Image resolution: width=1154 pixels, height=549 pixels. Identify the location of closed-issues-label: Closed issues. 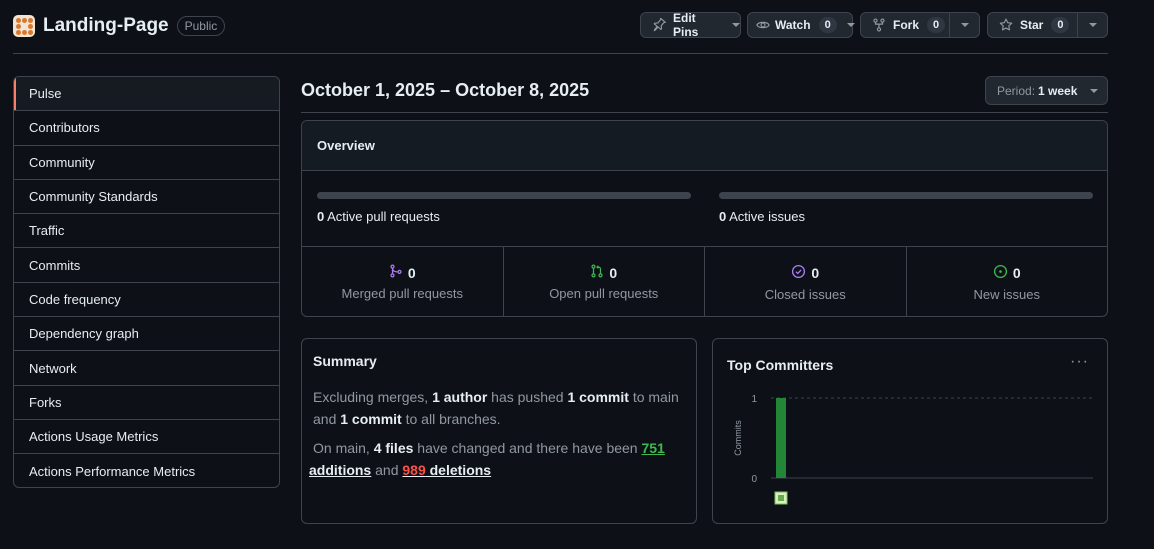
(805, 294).